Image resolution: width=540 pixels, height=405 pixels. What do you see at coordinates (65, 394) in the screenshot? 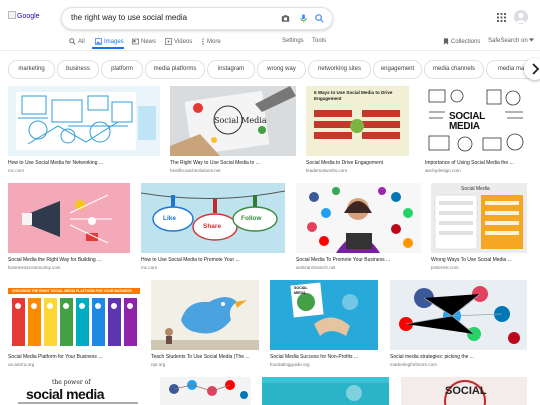
I see `thumbnail-text: social media` at bounding box center [65, 394].